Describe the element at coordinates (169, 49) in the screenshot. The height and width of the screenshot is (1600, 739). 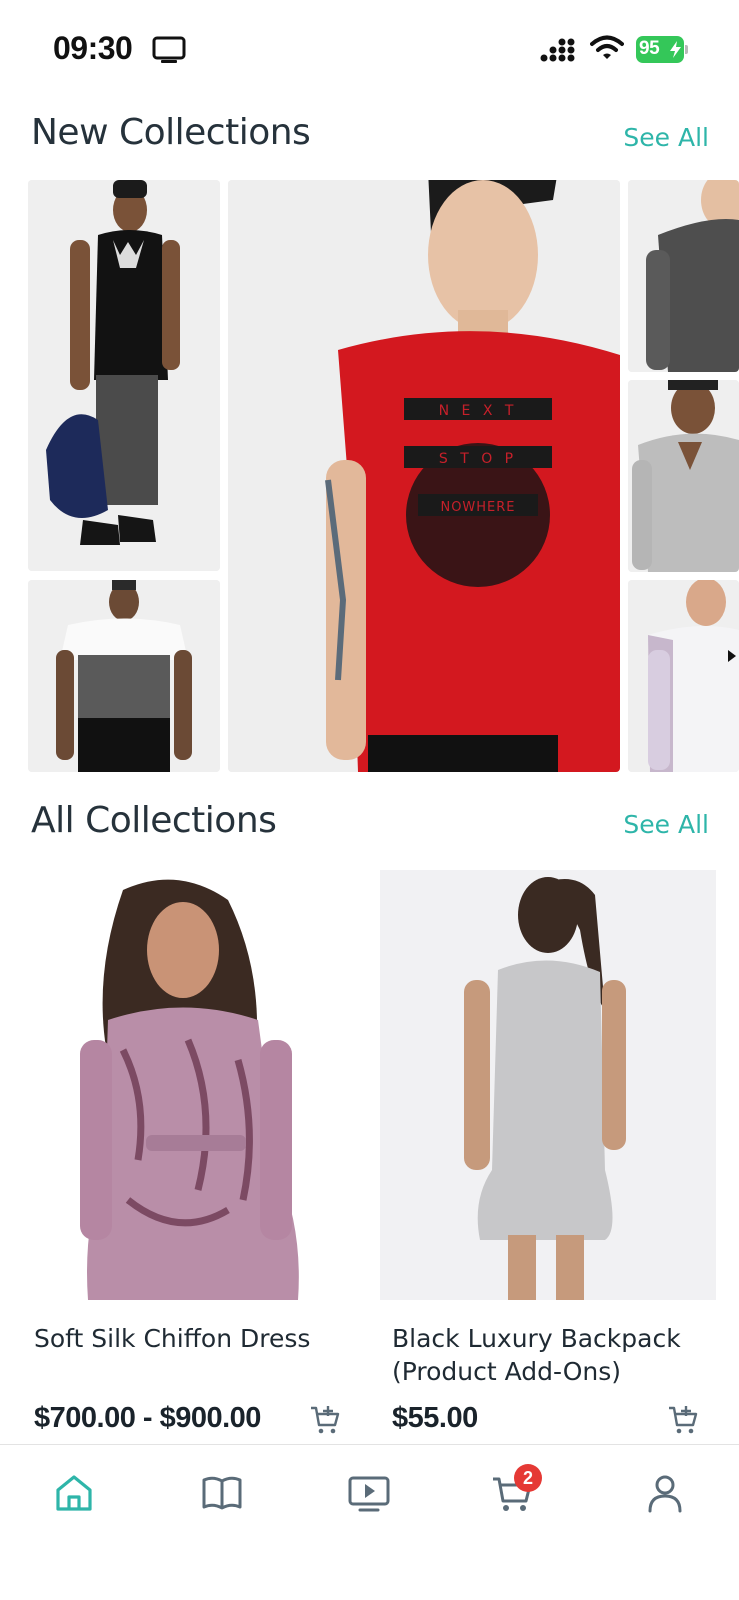
I see `screen-mirroring-icon` at that location.